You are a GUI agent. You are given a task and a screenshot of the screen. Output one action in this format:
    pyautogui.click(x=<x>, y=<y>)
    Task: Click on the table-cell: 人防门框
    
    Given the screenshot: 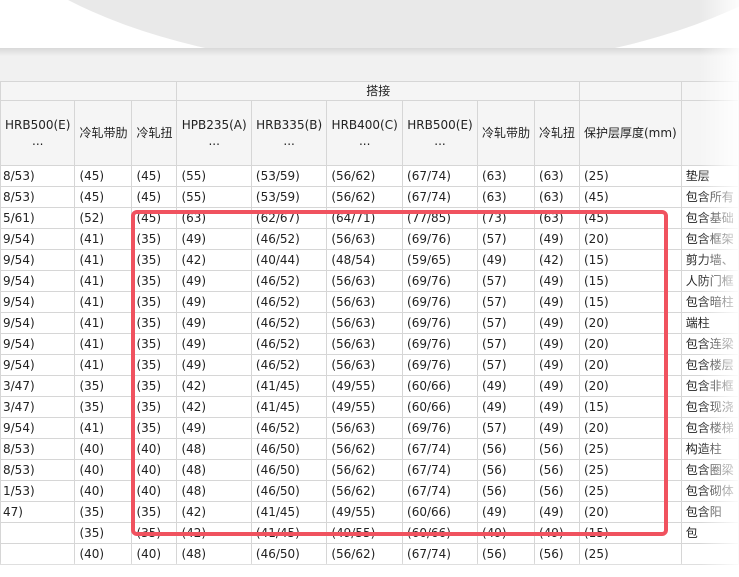 What is the action you would take?
    pyautogui.click(x=709, y=281)
    